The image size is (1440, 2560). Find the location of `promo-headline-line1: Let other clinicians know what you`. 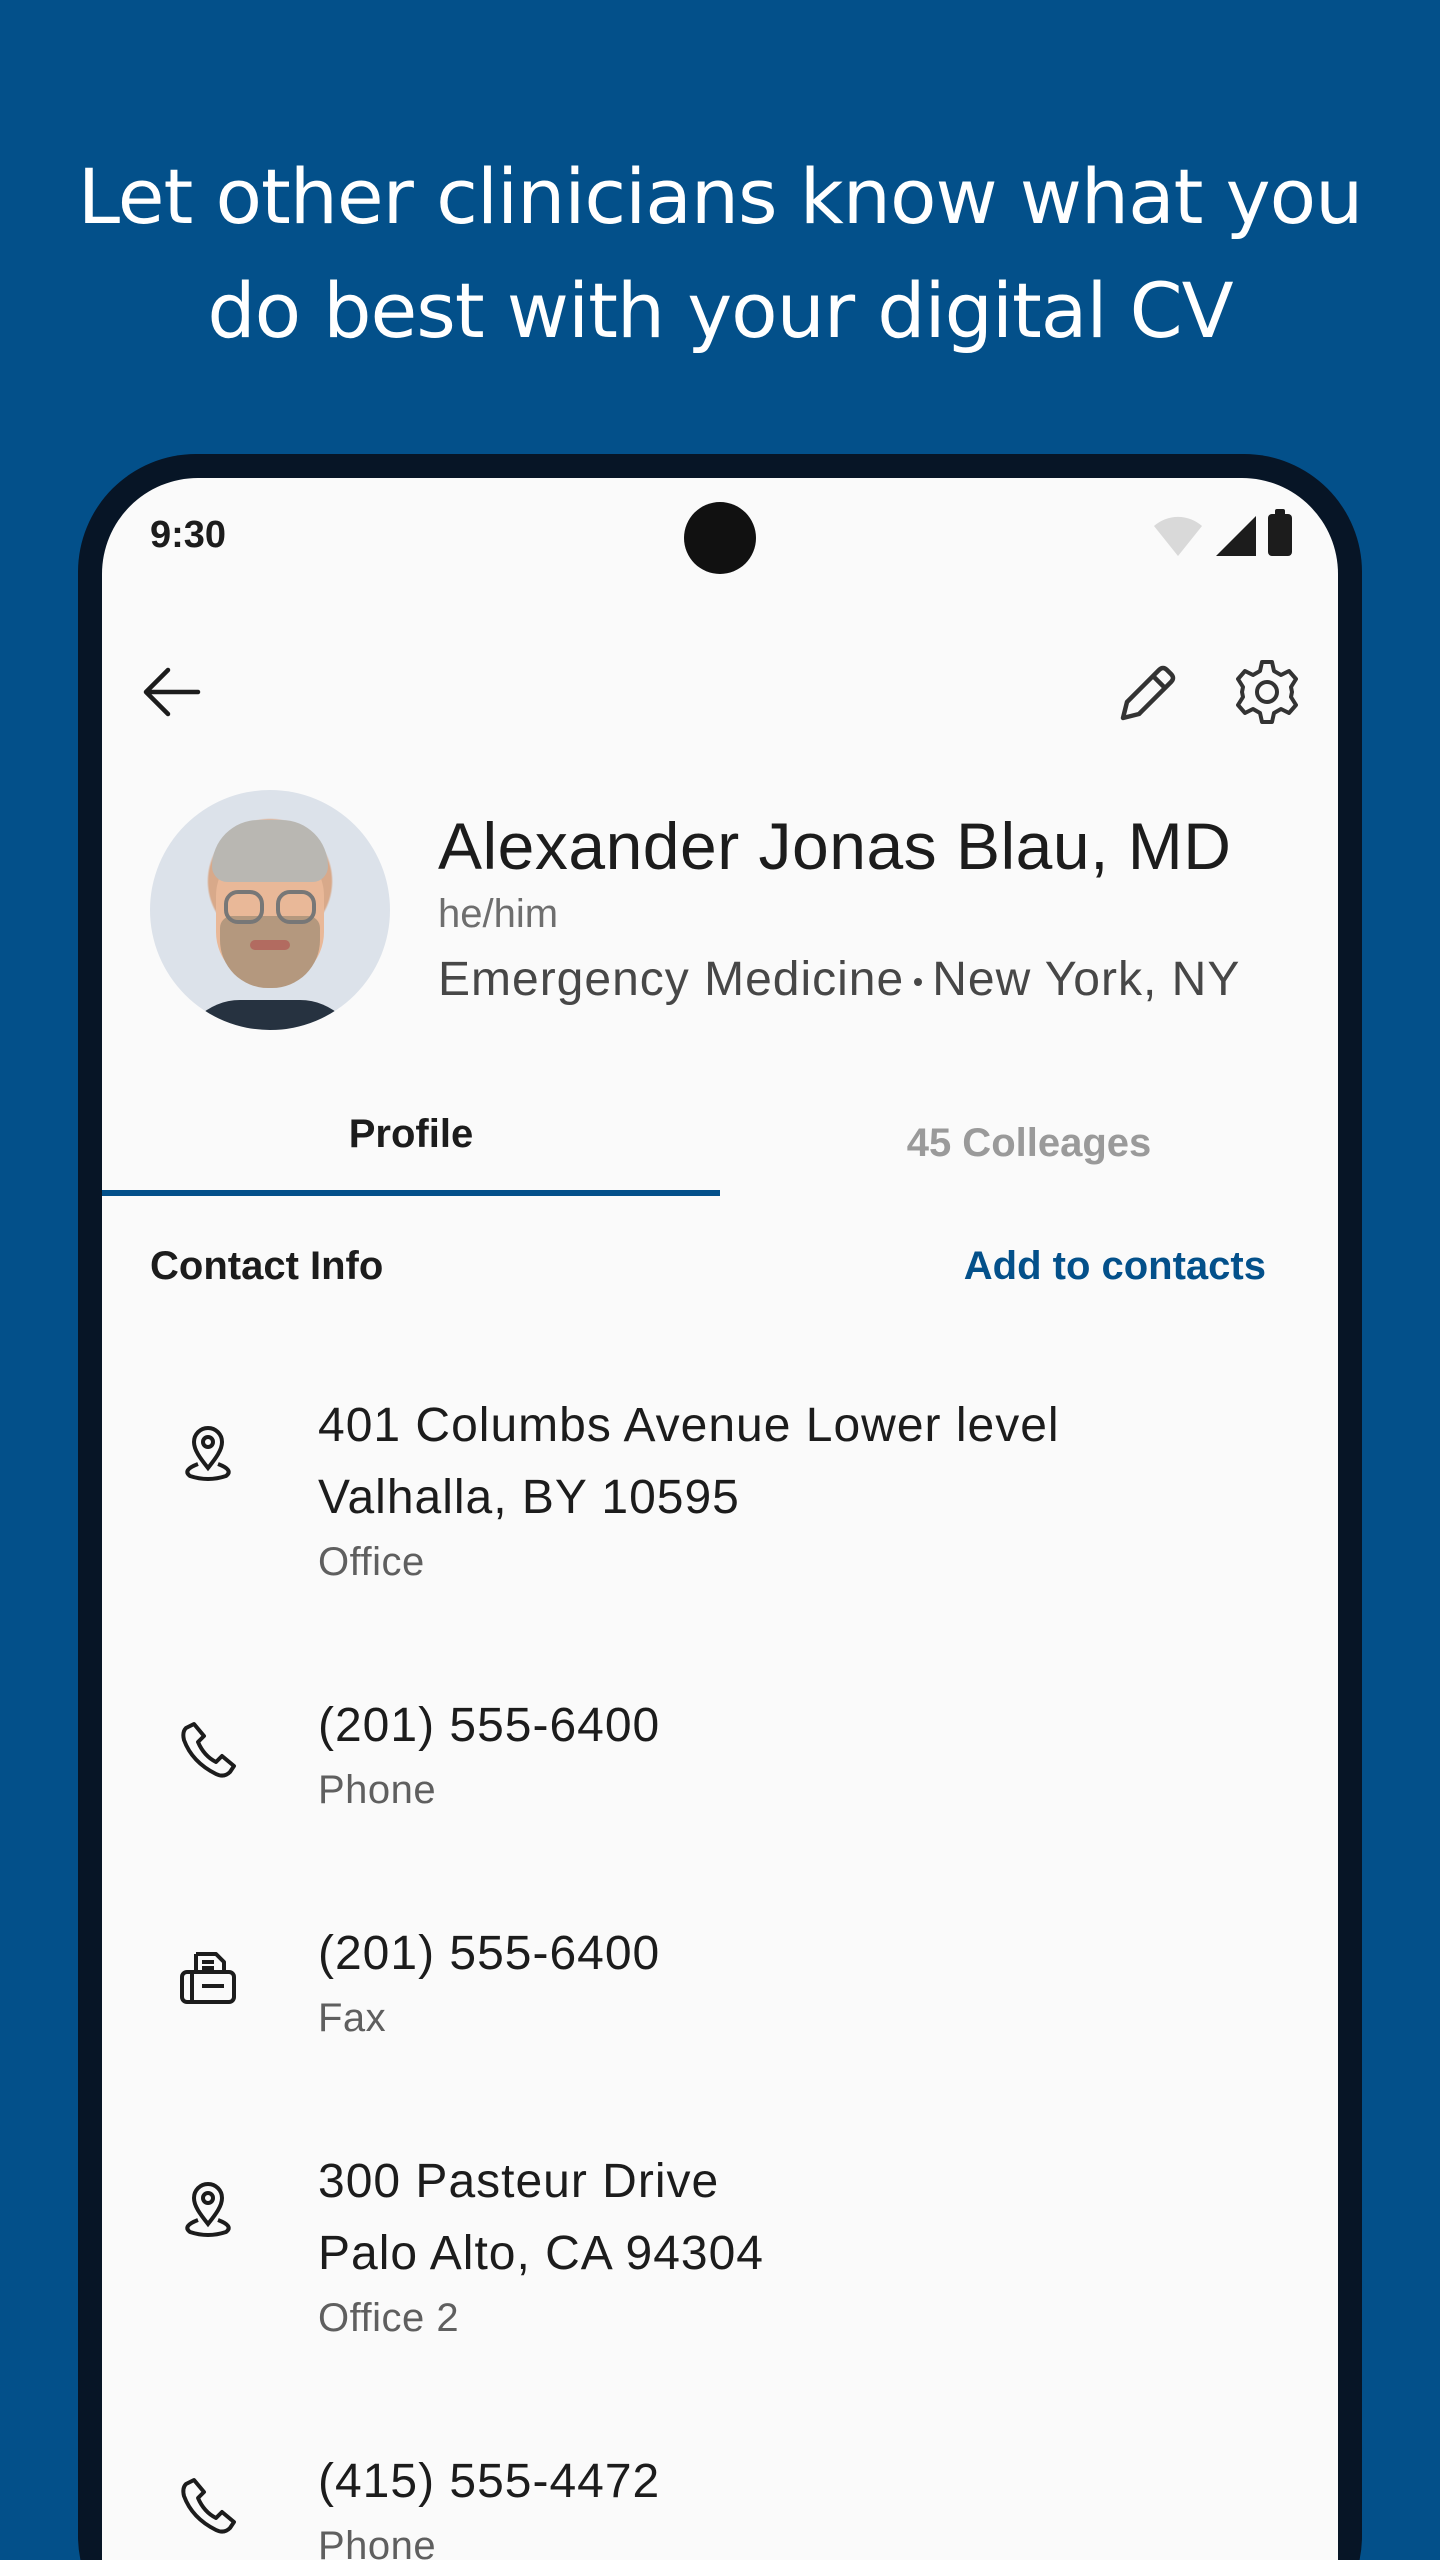

promo-headline-line1: Let other clinicians know what you is located at coordinates (720, 196).